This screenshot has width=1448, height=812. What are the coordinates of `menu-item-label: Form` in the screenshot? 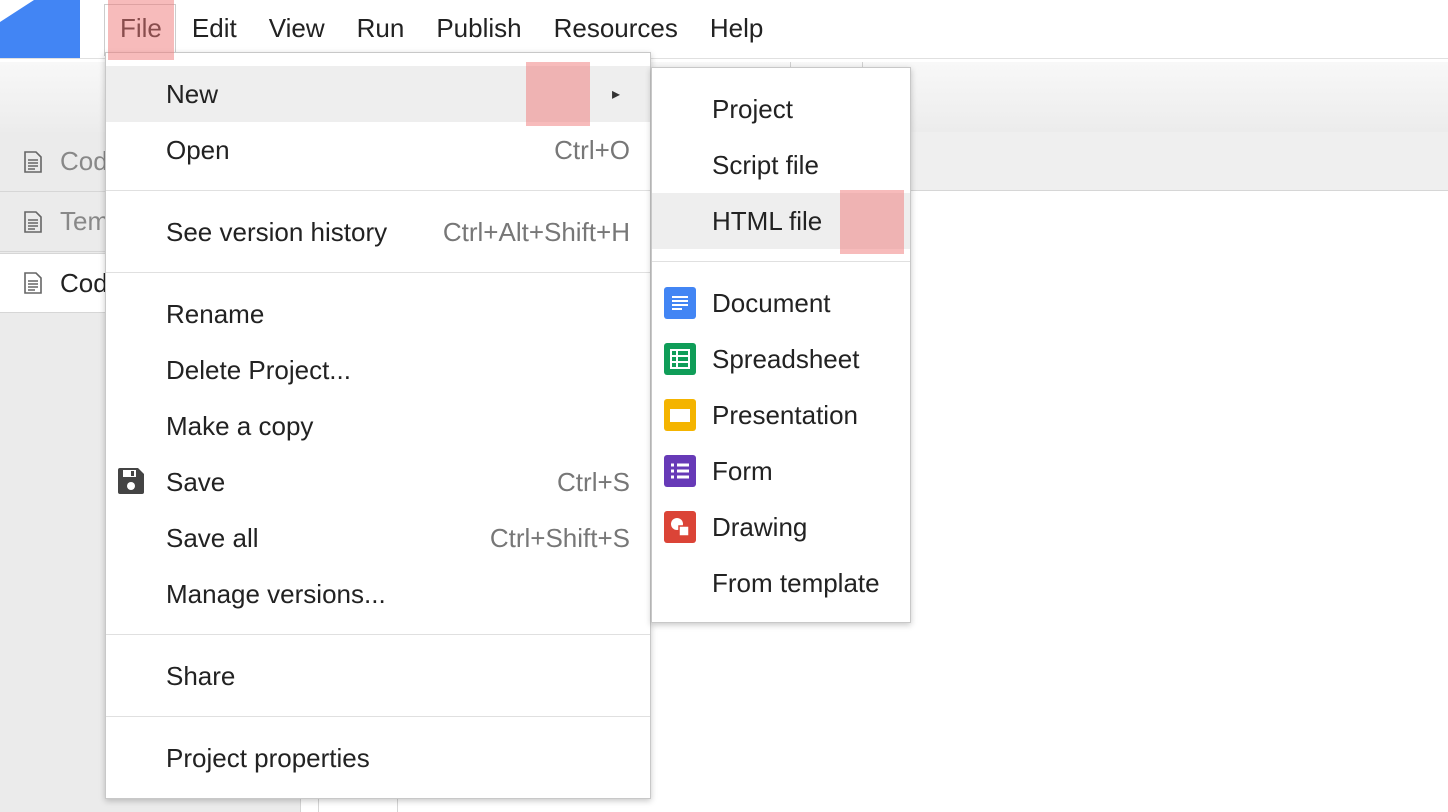 It's located at (742, 470).